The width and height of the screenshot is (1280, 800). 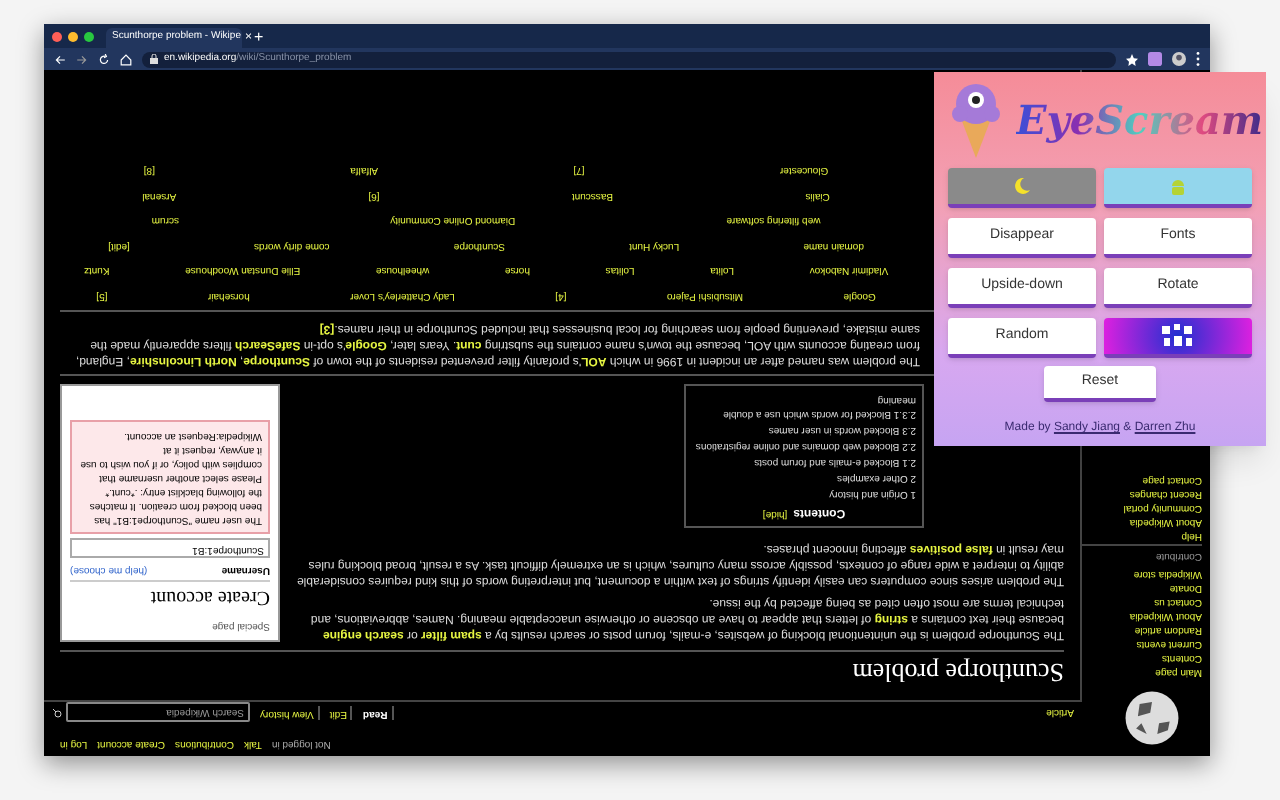 I want to click on pattern-icon, so click(x=1178, y=336).